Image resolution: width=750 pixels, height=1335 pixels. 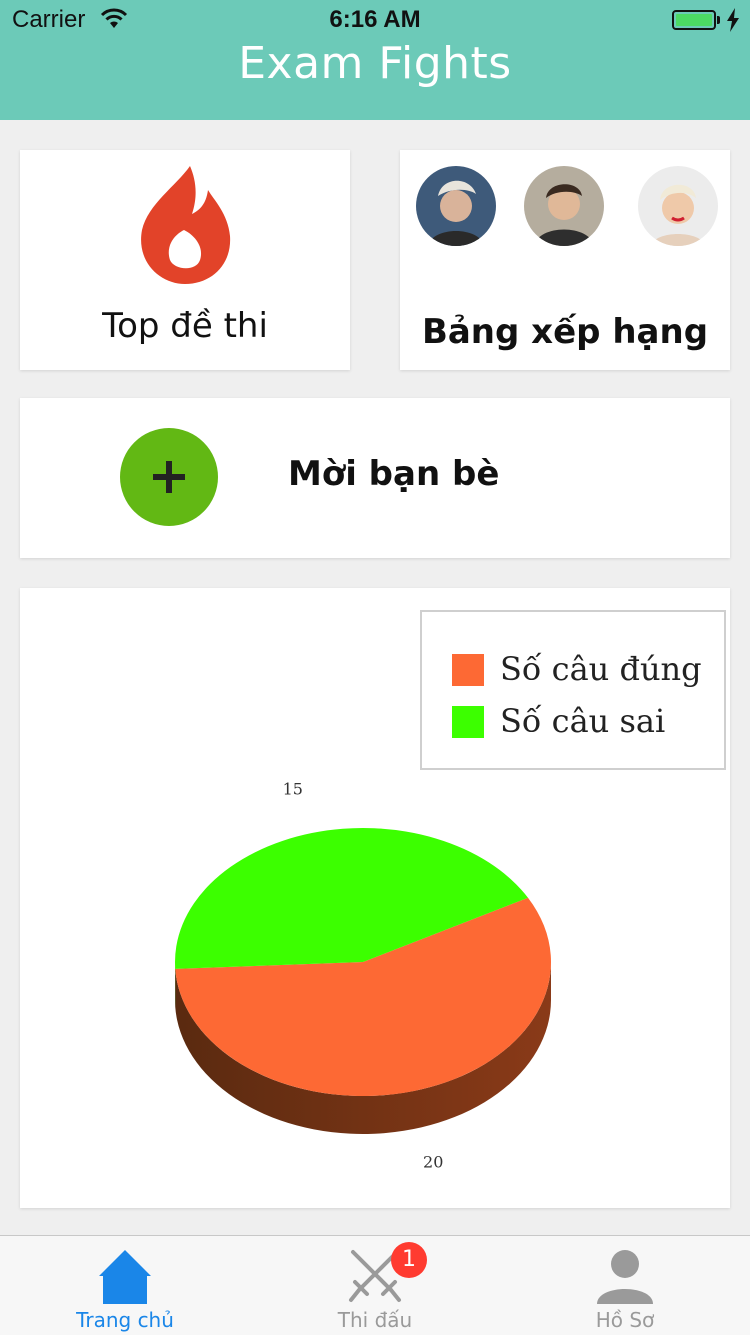 I want to click on tab-label: Trang chủ, so click(x=125, y=1320).